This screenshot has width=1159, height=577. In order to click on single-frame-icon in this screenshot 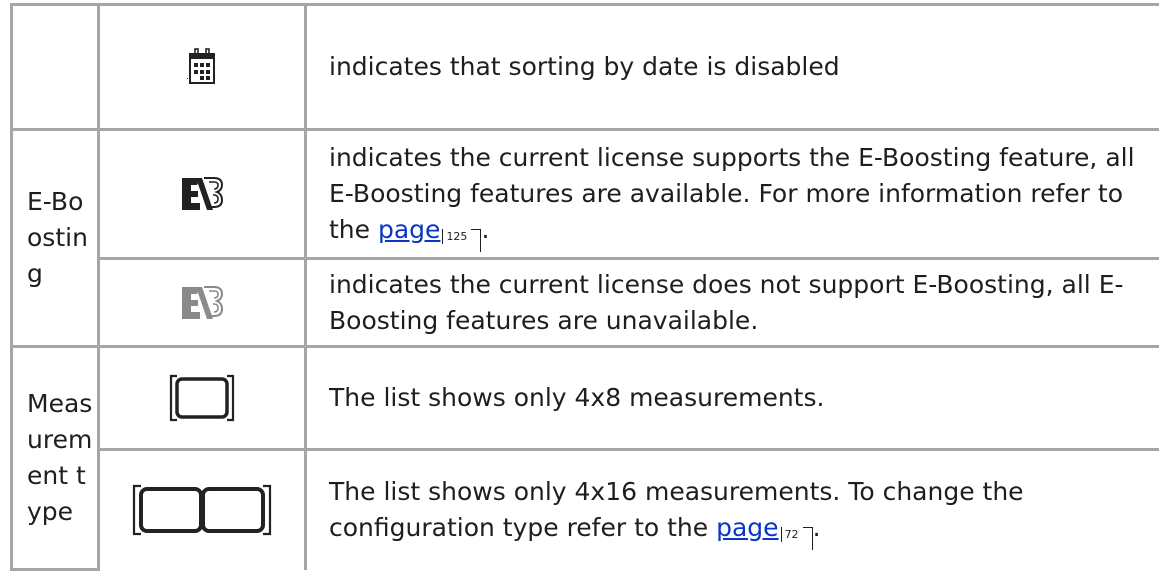, I will do `click(202, 398)`.